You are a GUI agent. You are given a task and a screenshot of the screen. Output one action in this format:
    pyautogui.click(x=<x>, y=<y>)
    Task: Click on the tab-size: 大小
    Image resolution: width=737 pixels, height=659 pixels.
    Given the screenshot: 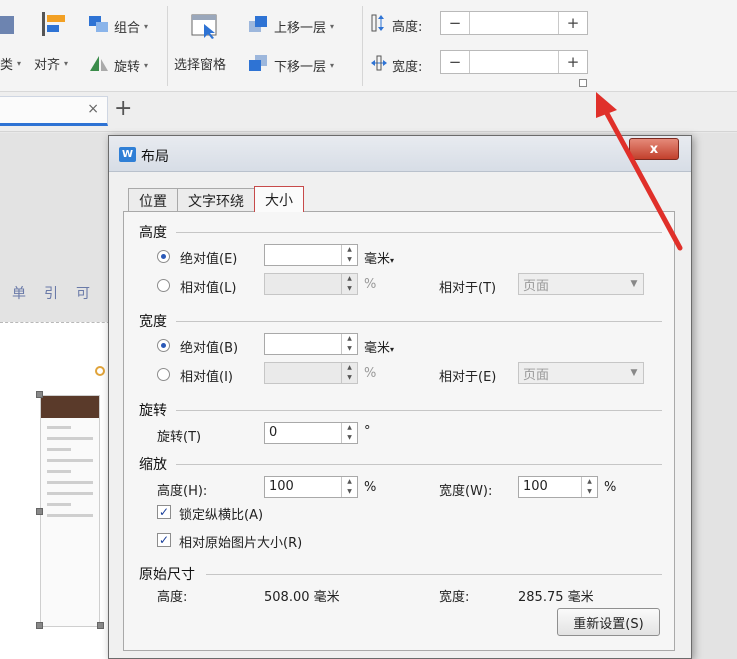 What is the action you would take?
    pyautogui.click(x=279, y=199)
    